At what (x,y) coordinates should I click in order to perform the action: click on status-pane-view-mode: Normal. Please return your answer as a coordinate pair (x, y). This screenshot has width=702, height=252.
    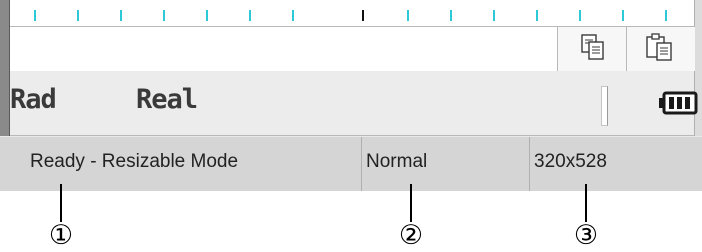
    Looking at the image, I should click on (445, 164).